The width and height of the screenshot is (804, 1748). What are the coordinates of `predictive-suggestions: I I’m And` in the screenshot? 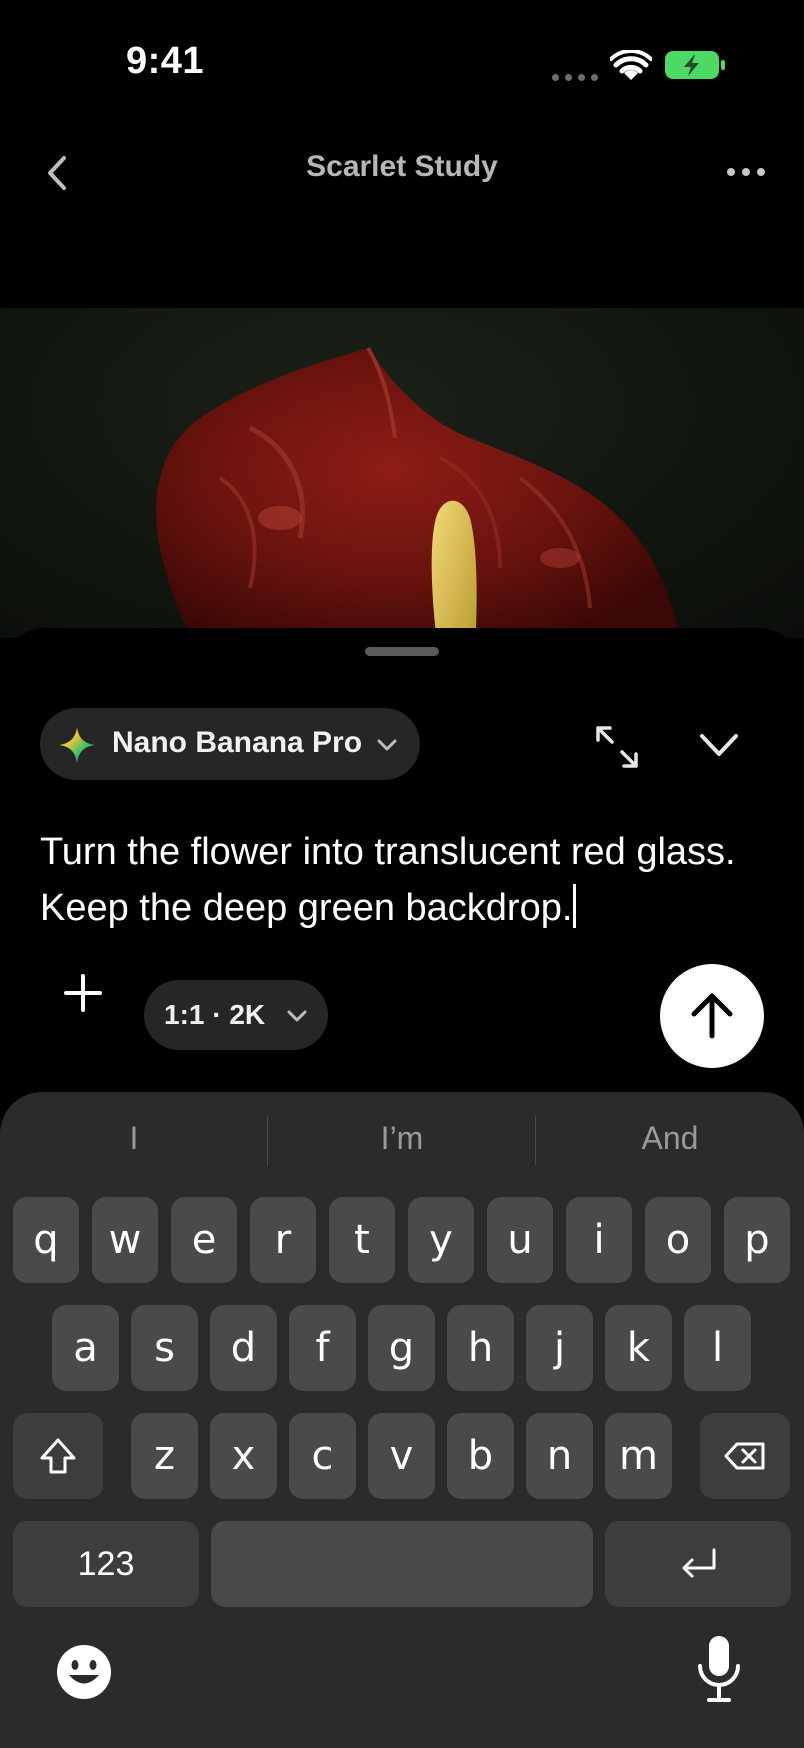 It's located at (402, 1143).